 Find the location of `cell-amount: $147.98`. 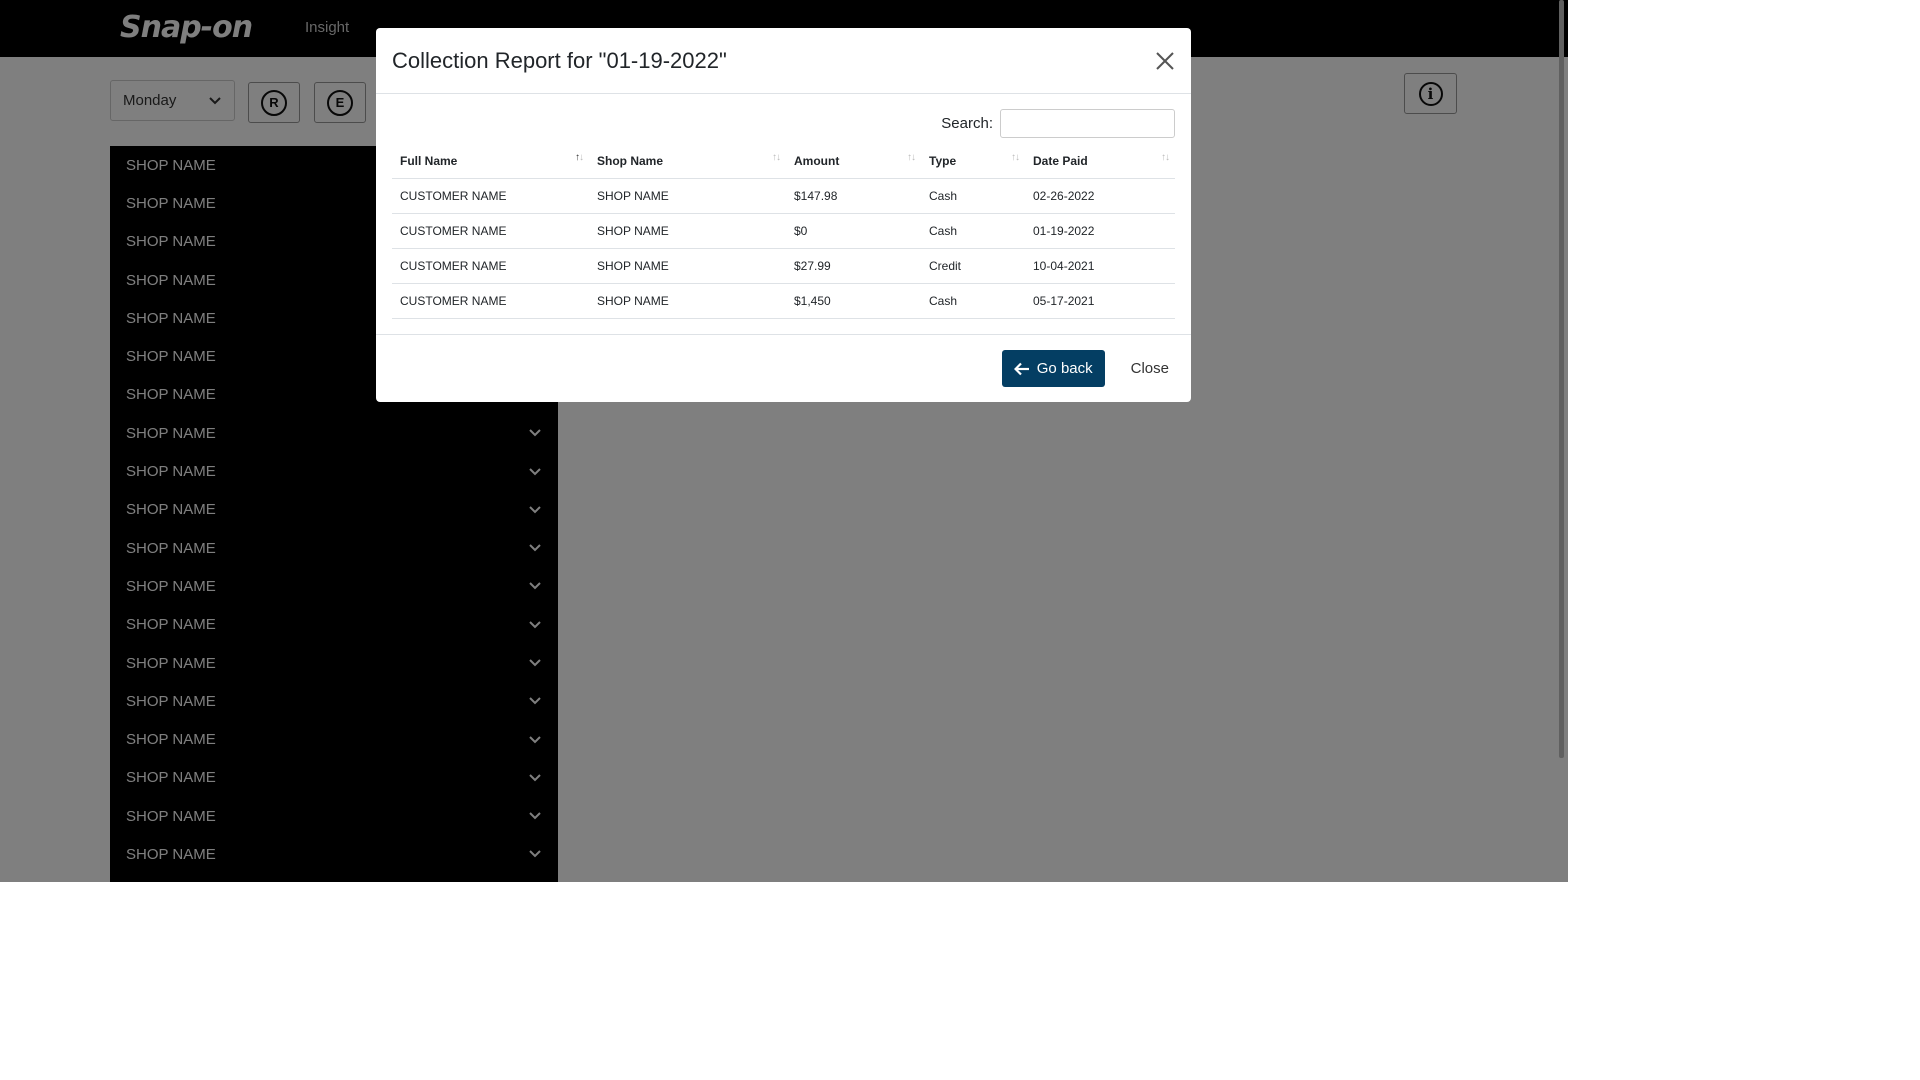

cell-amount: $147.98 is located at coordinates (853, 196).